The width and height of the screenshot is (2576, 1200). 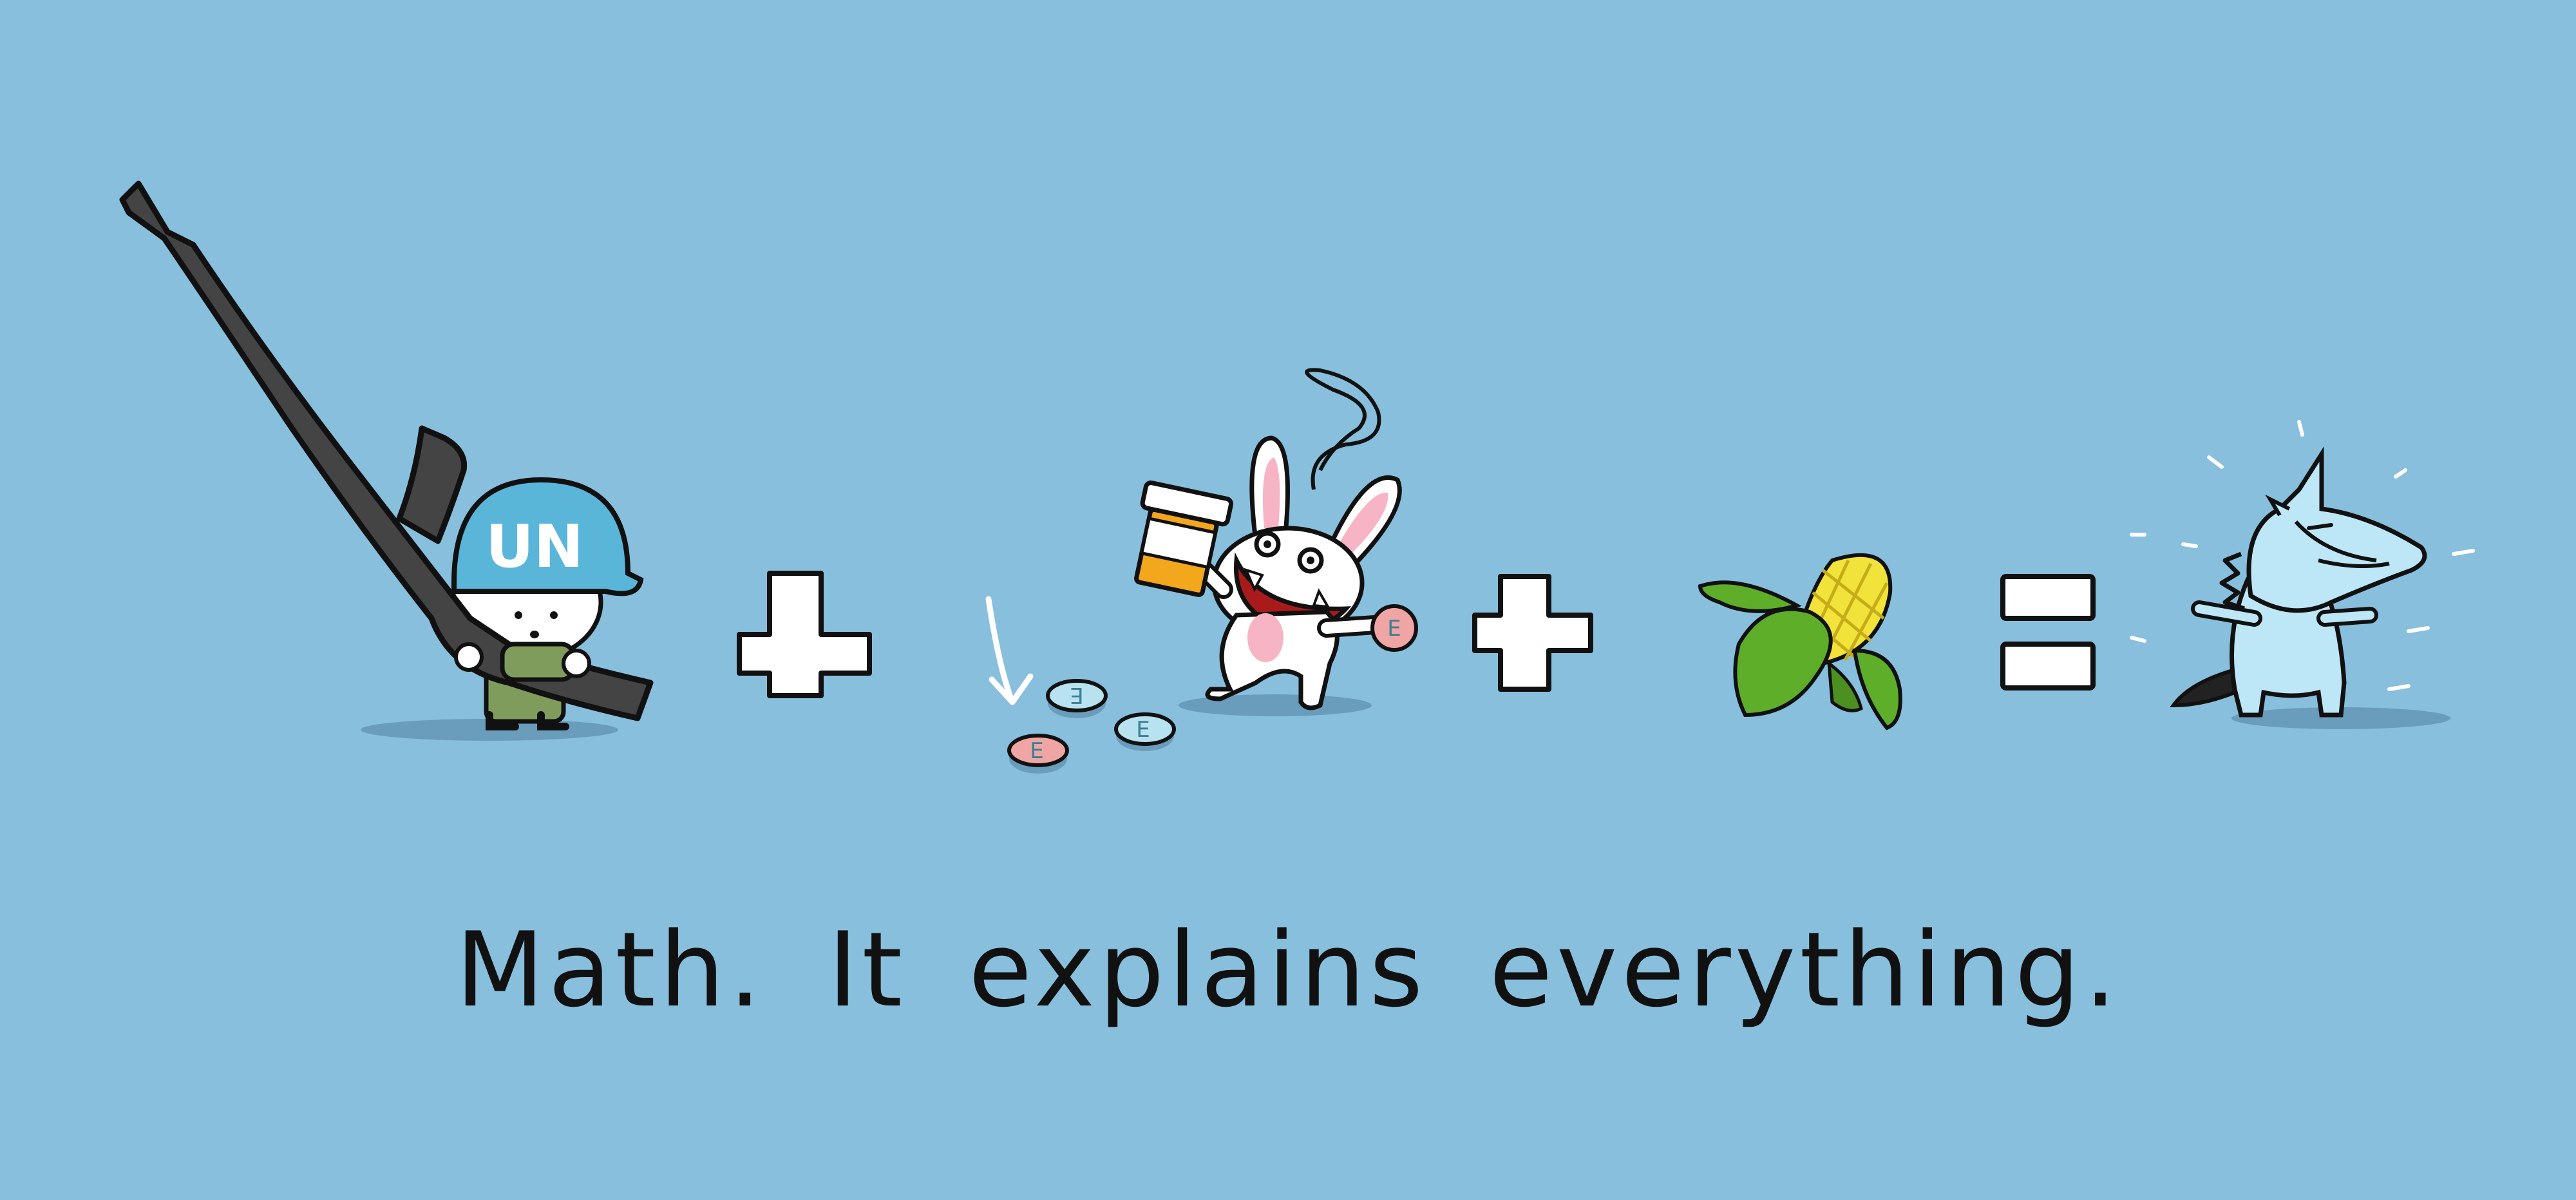 I want to click on corn-husk, so click(x=1783, y=662).